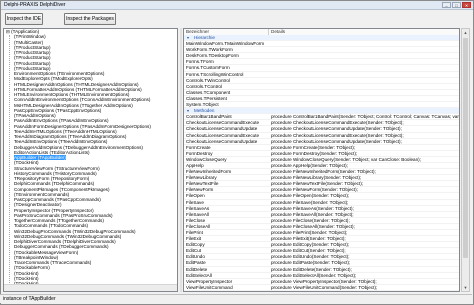  I want to click on tree-node-label: DebuggerCommands (TDebuggerCommands), so click(61, 247).